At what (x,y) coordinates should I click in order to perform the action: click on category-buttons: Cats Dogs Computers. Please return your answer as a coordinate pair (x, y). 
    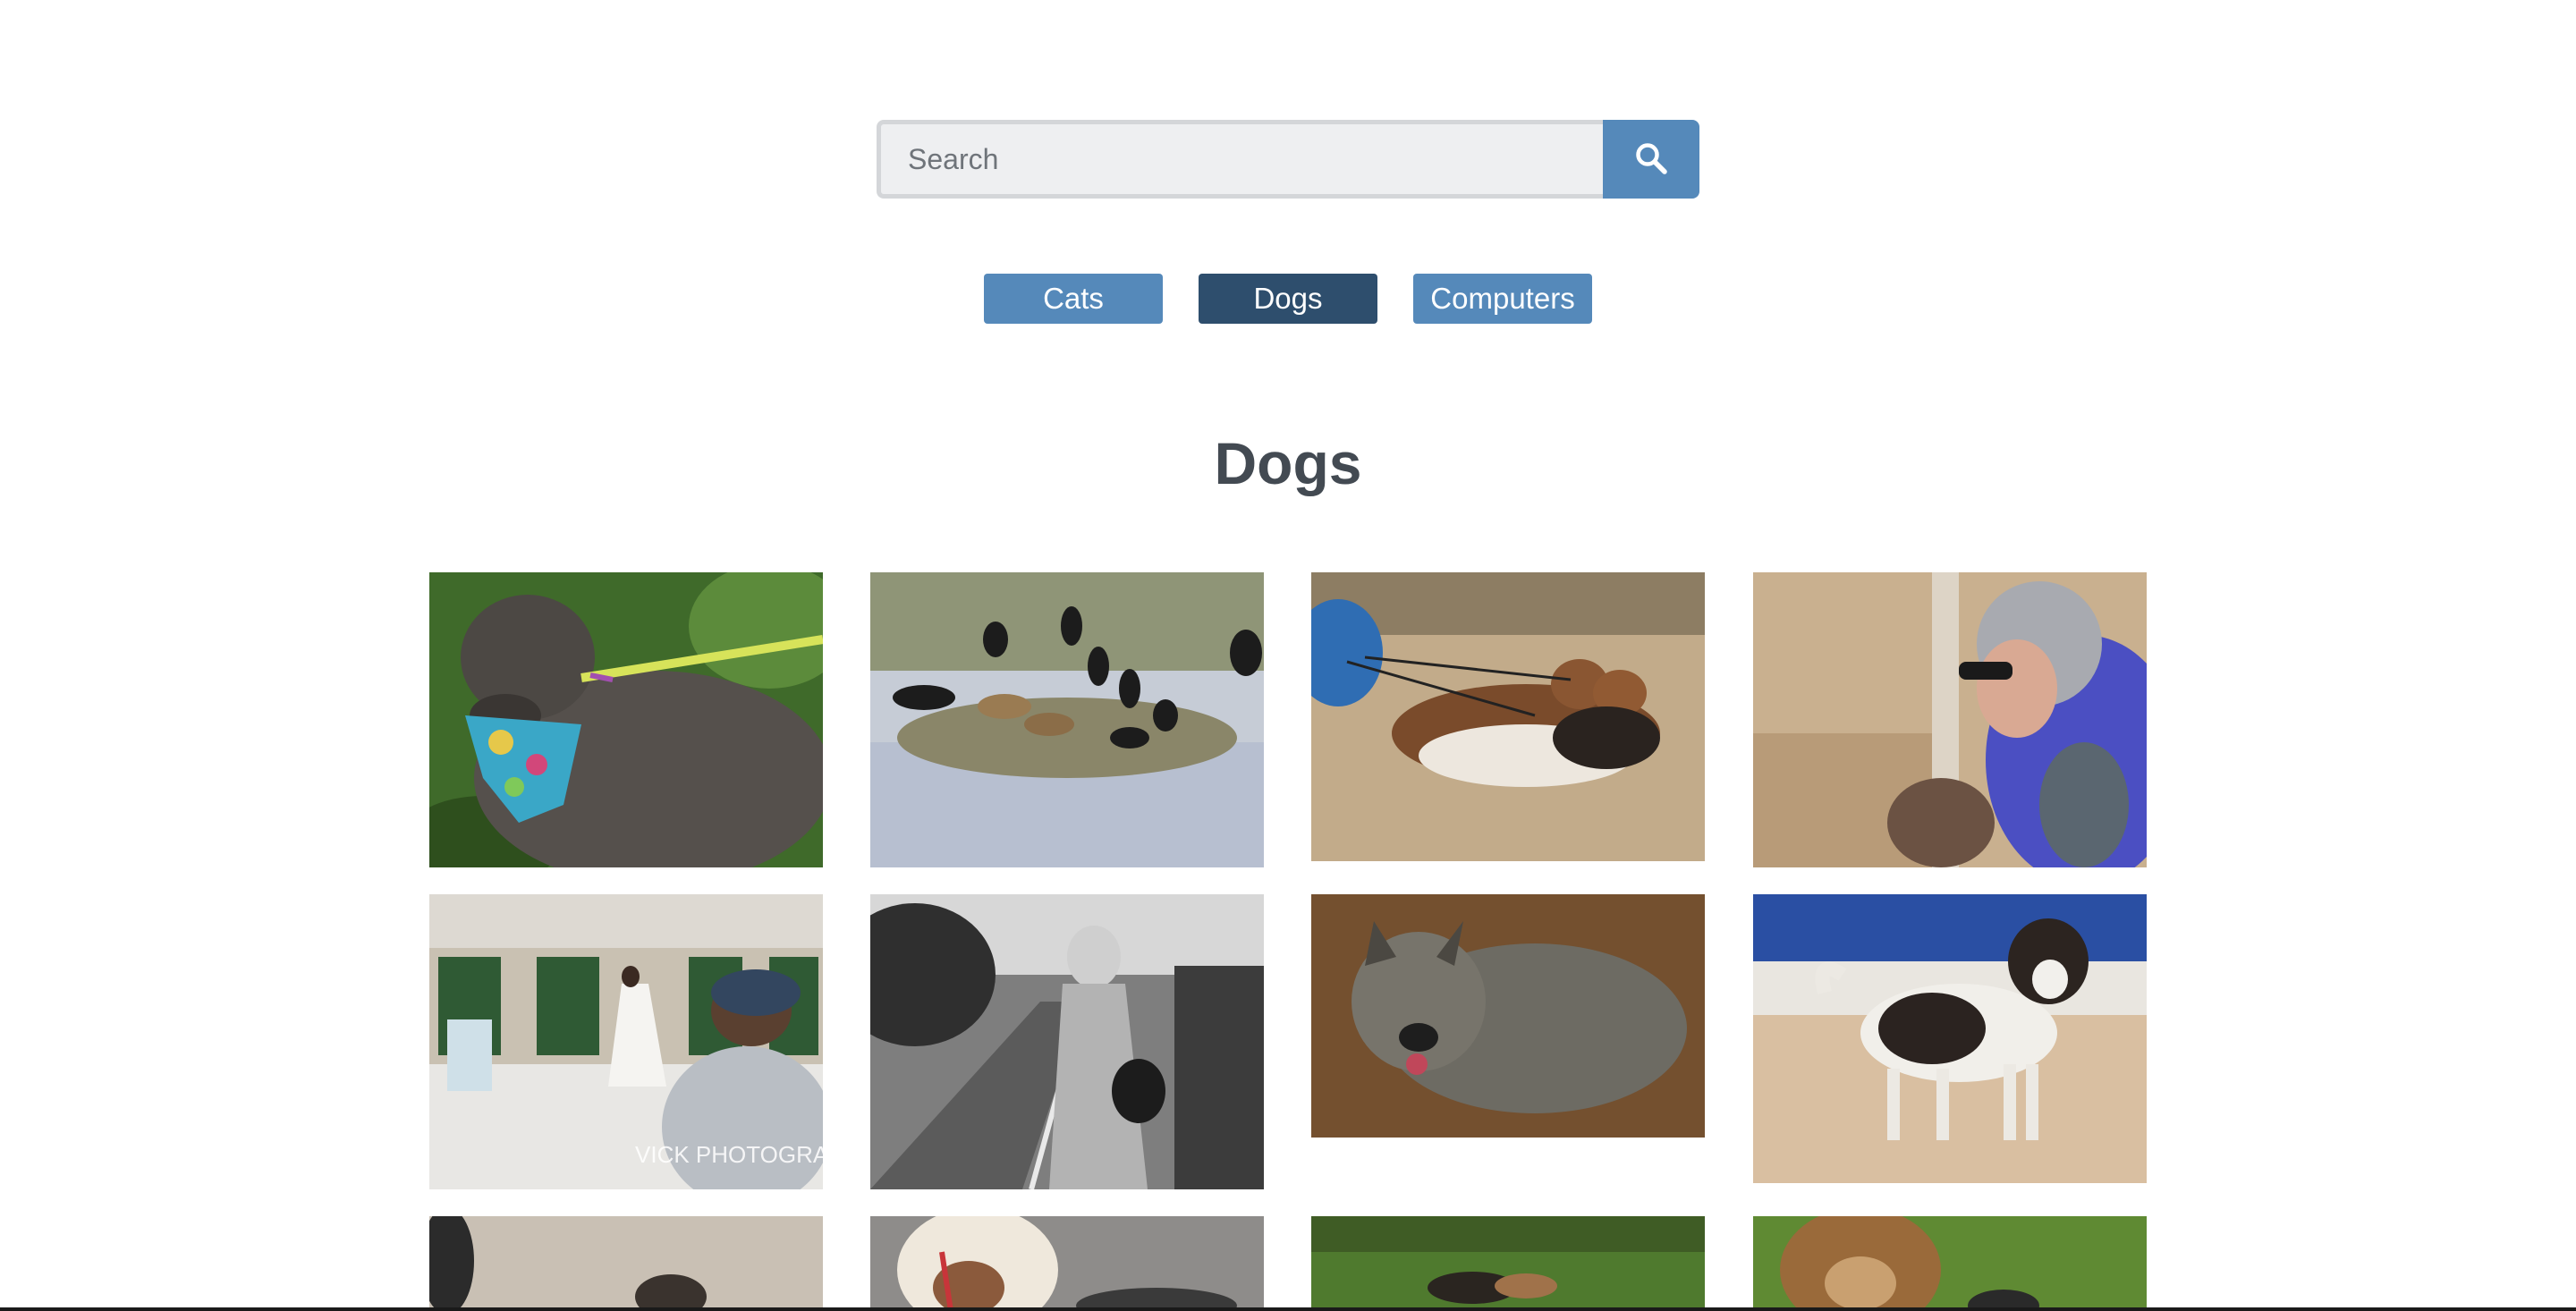
    Looking at the image, I should click on (1288, 299).